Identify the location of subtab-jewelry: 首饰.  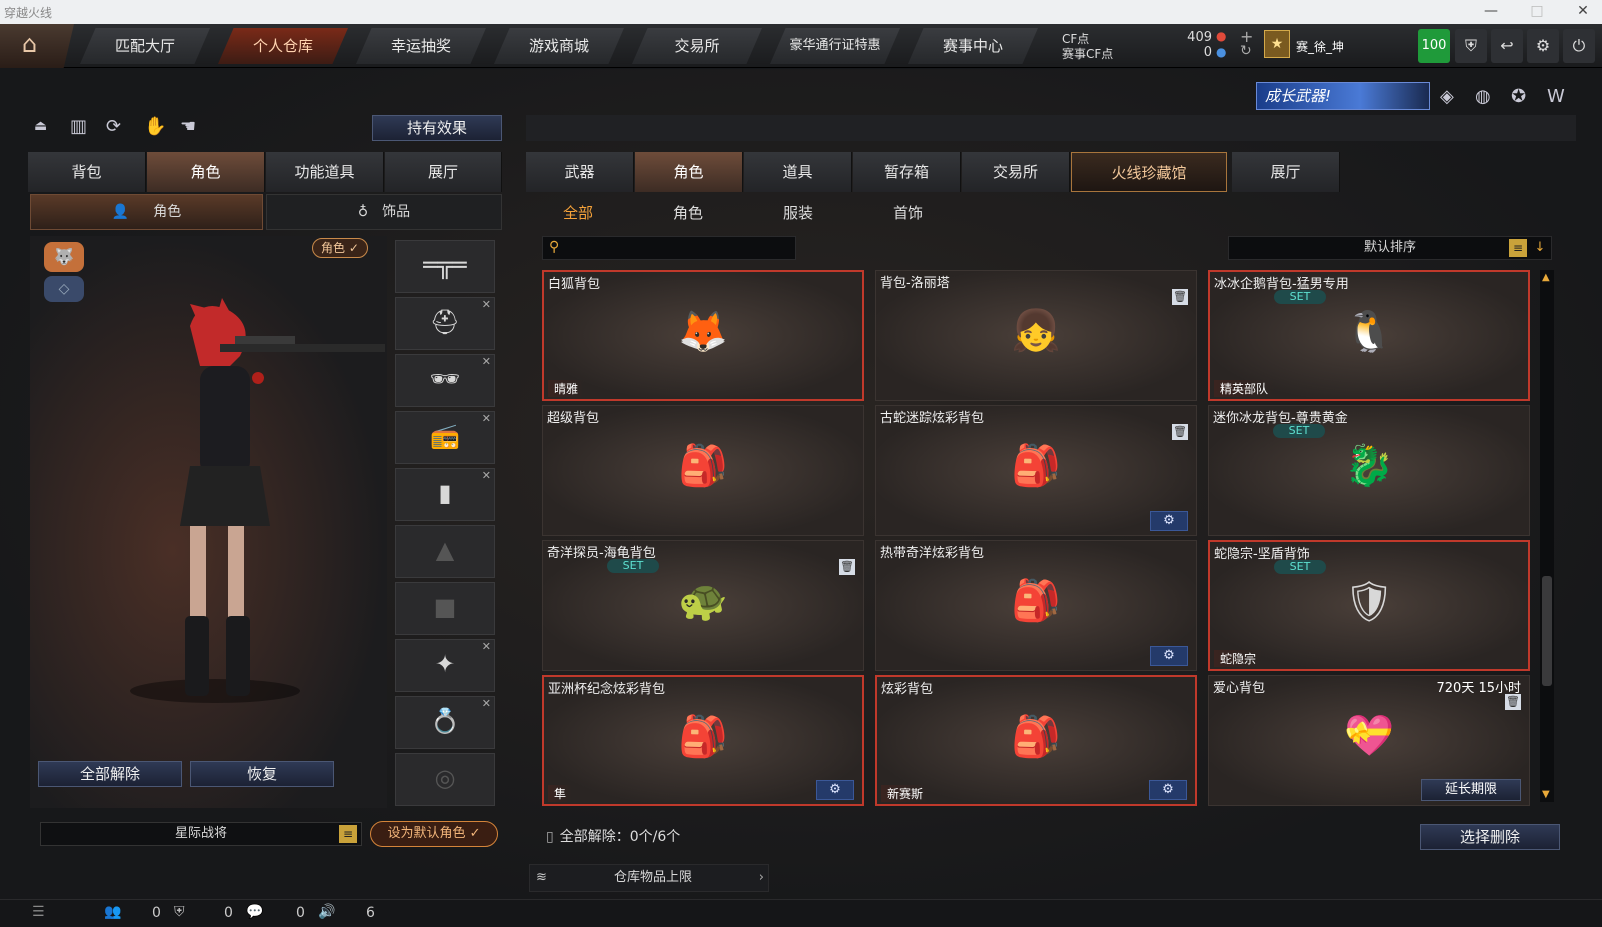
(908, 213).